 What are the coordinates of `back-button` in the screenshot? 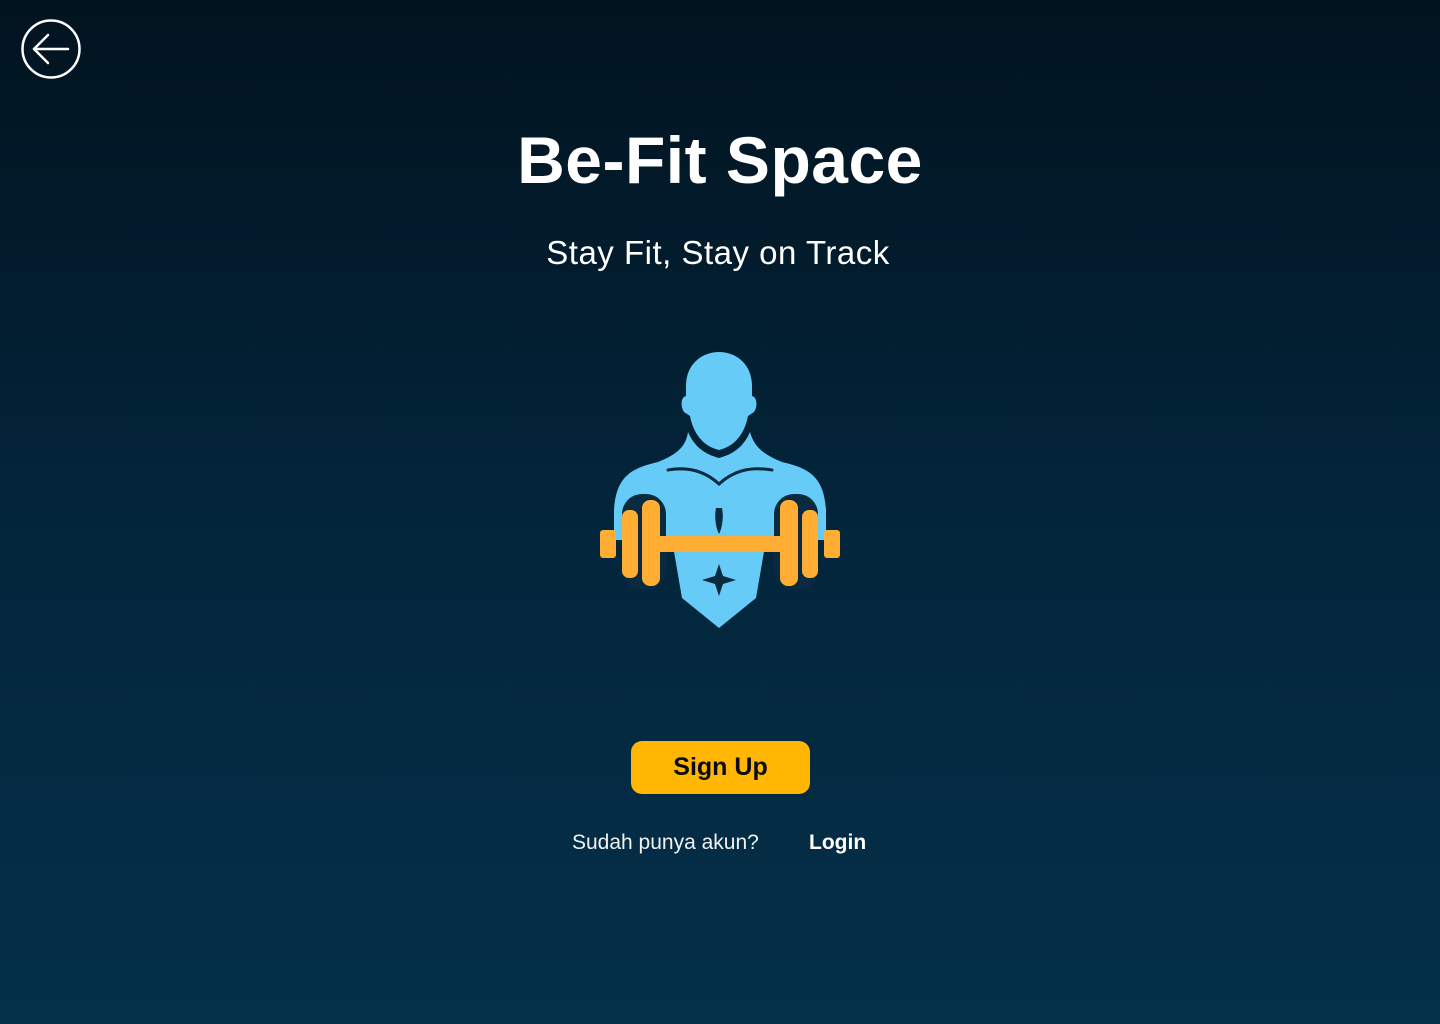 It's located at (51, 49).